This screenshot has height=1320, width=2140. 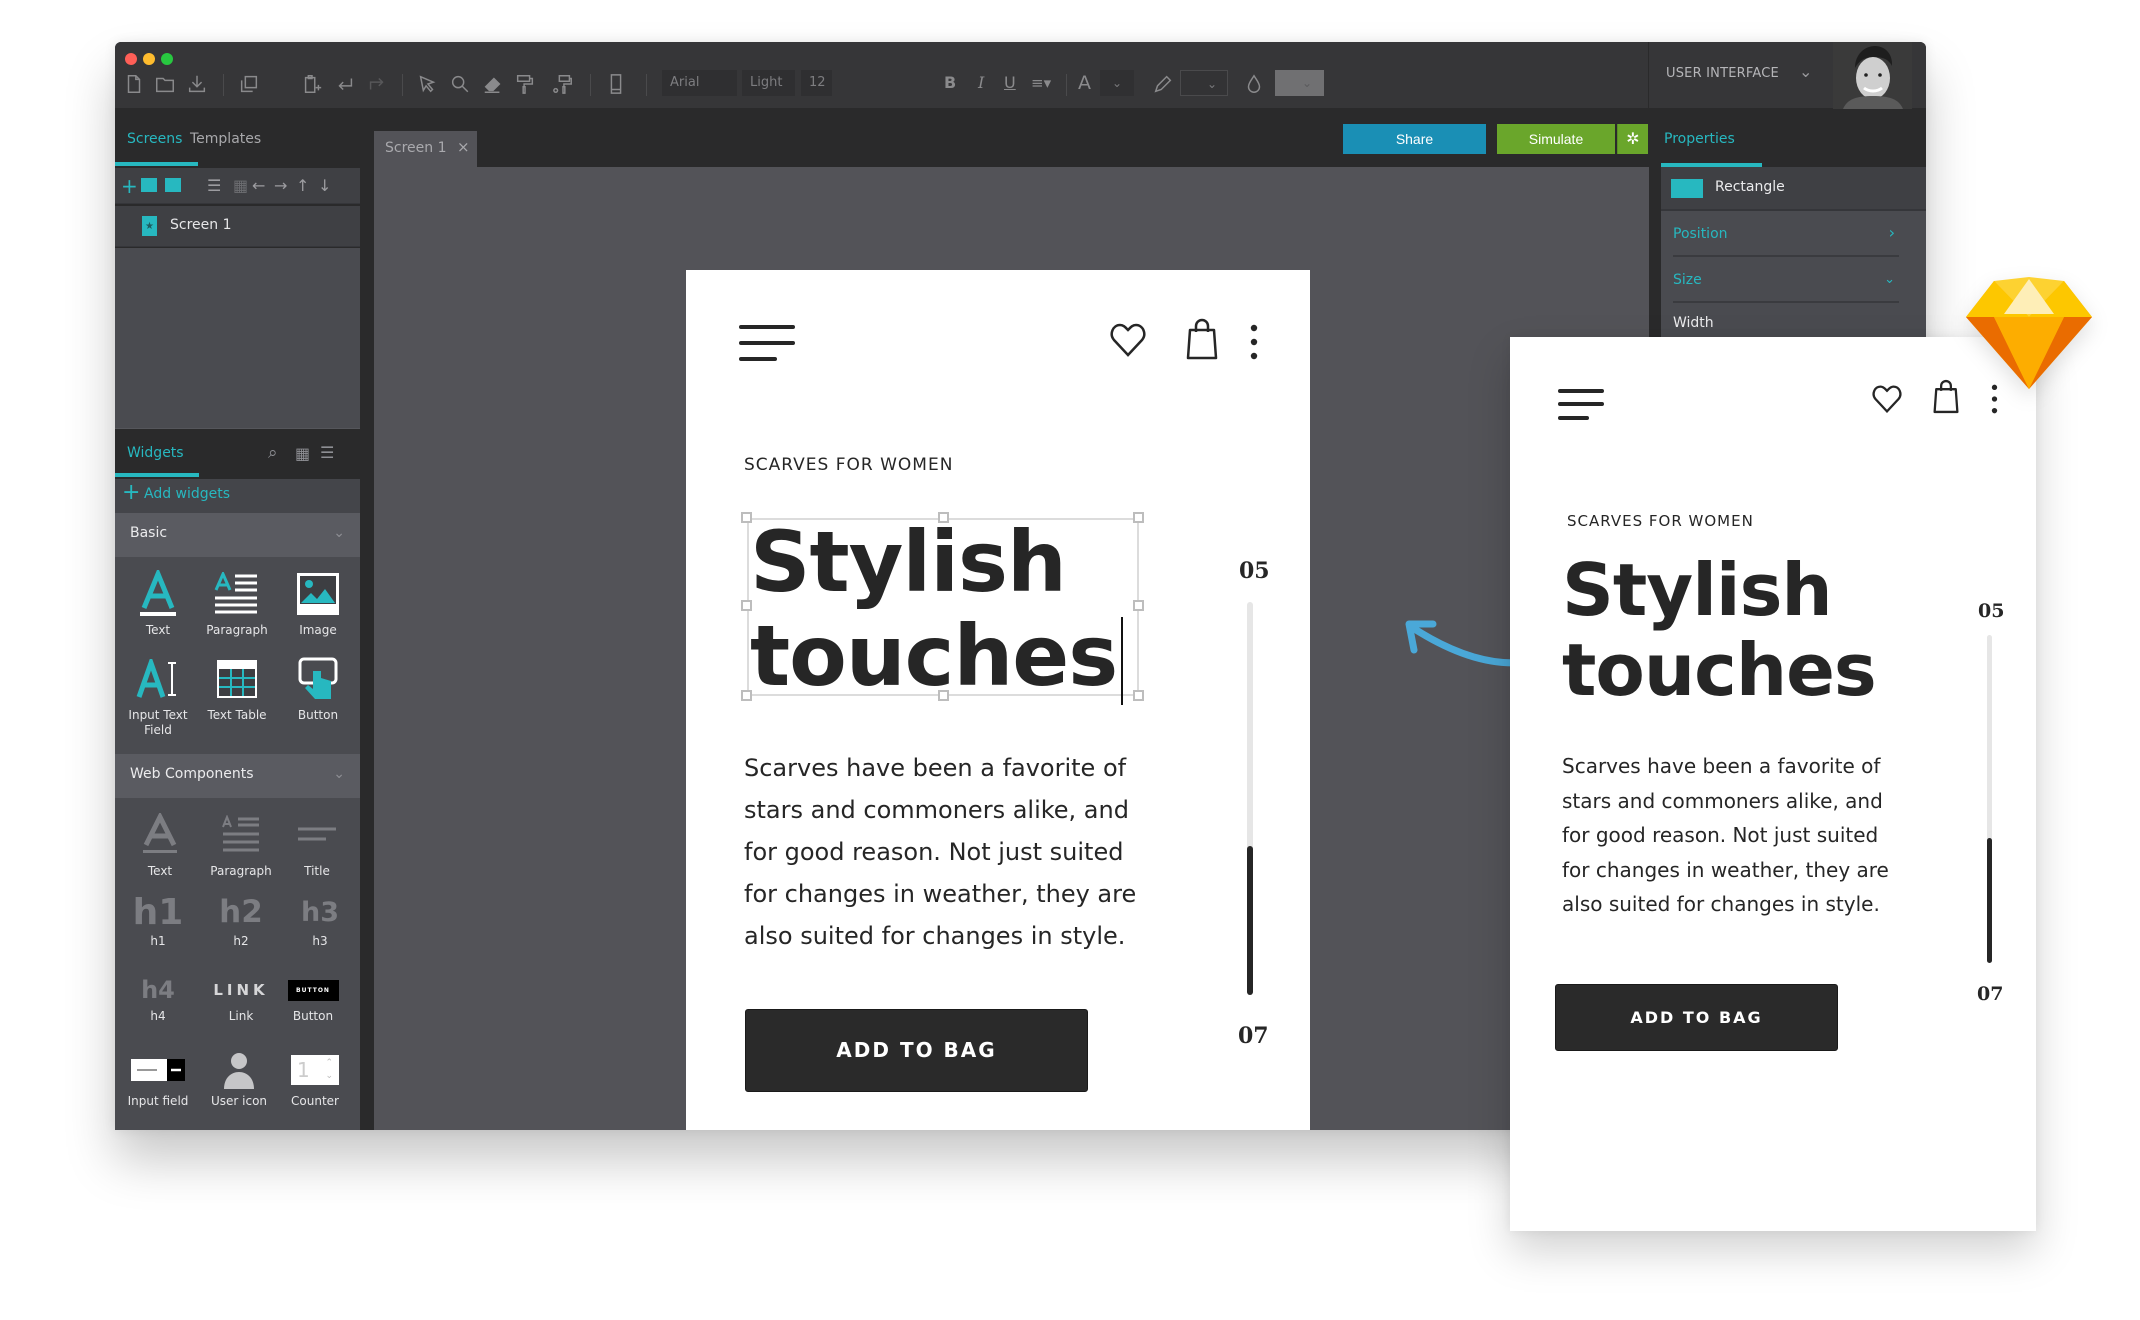 I want to click on tab-widgets: Widgets, so click(x=155, y=453).